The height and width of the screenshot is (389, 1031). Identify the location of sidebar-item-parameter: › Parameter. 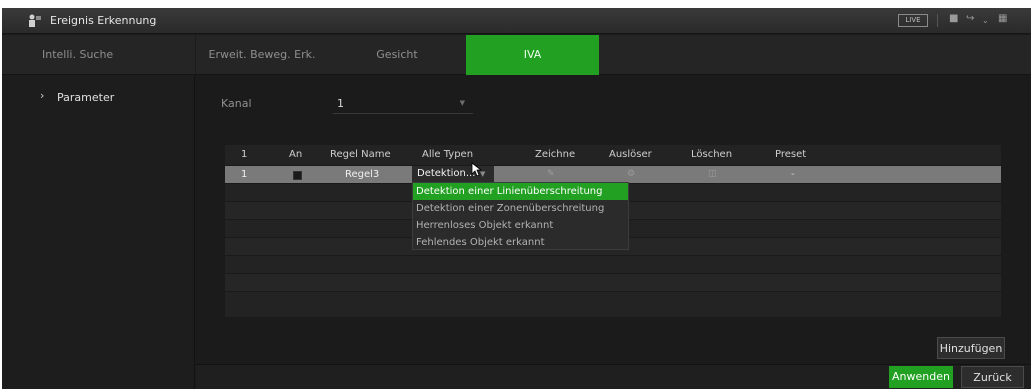
(98, 98).